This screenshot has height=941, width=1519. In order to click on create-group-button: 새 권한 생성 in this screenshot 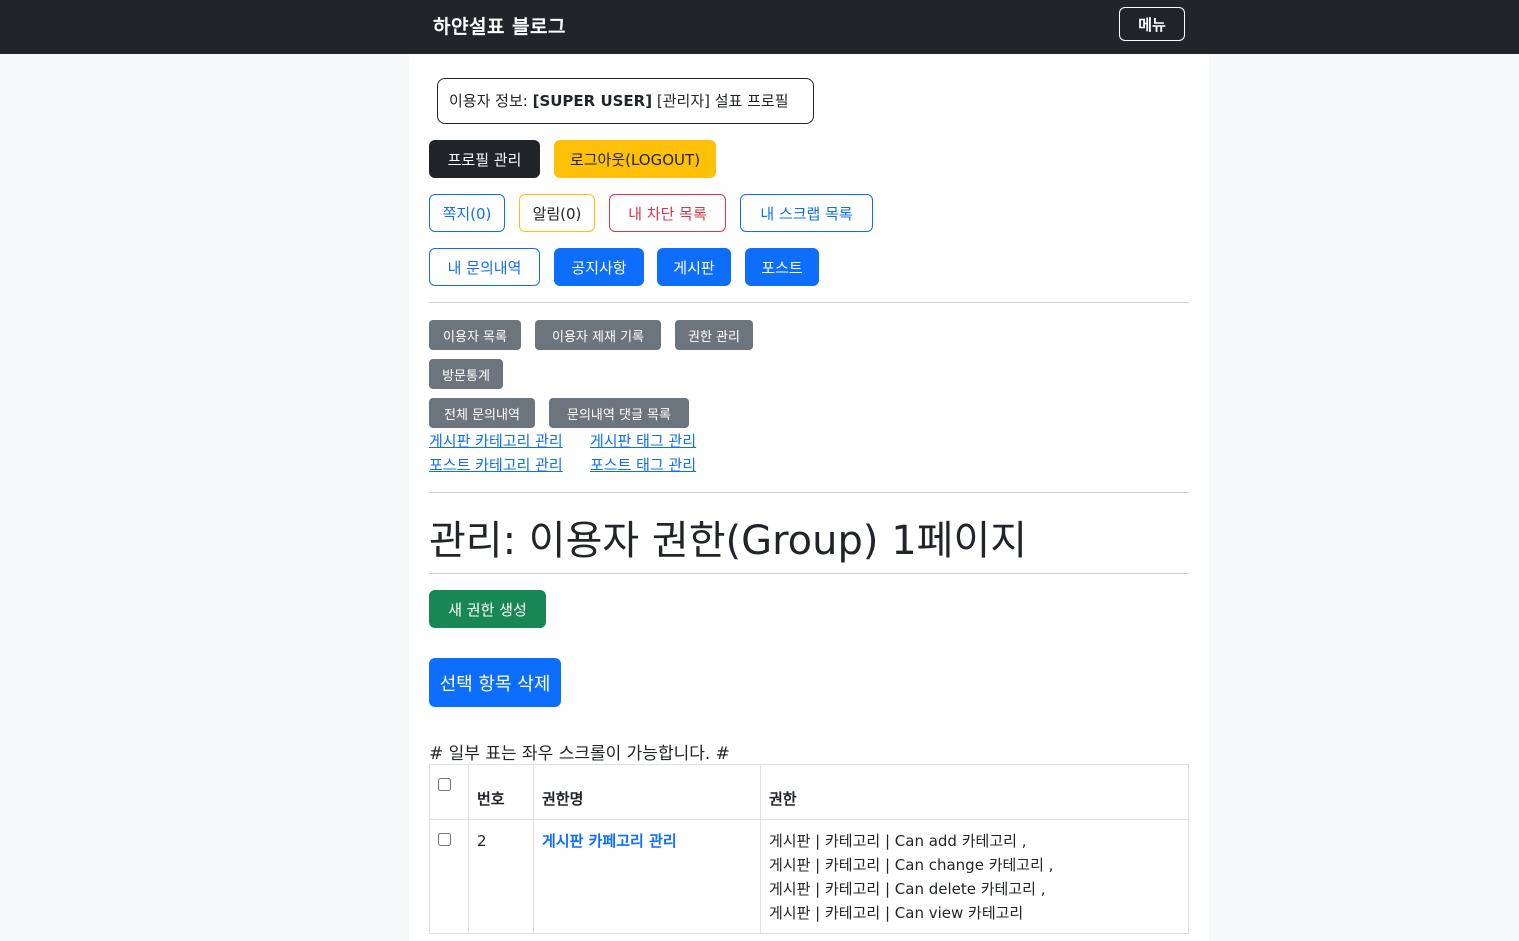, I will do `click(487, 609)`.